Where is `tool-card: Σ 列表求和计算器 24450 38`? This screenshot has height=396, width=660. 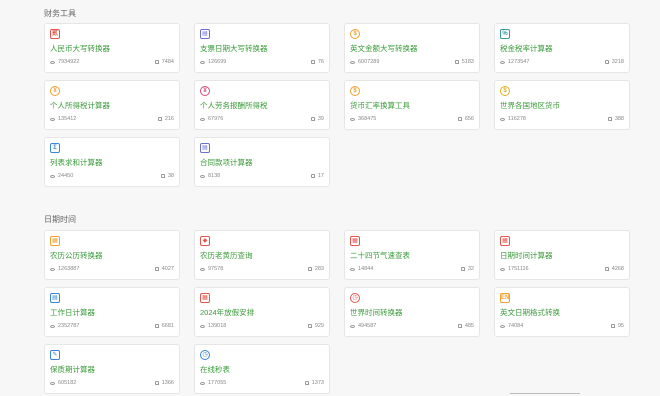 tool-card: Σ 列表求和计算器 24450 38 is located at coordinates (112, 162).